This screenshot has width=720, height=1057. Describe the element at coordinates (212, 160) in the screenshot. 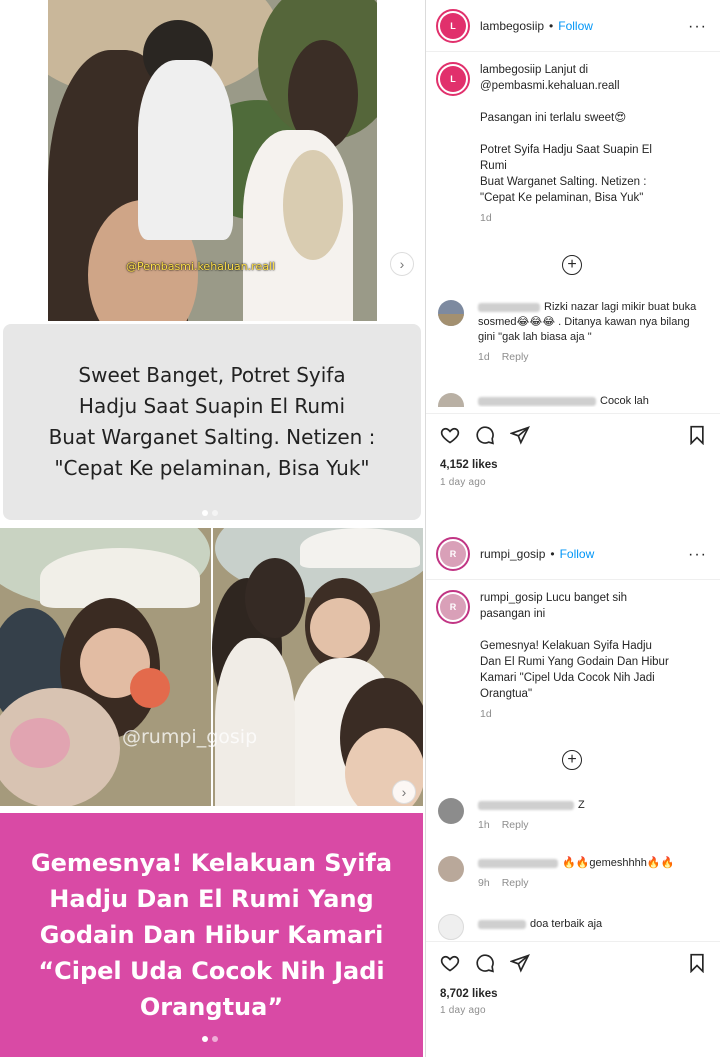

I see `post-1-photo: @Pembasmi.kehaluan.reall` at that location.